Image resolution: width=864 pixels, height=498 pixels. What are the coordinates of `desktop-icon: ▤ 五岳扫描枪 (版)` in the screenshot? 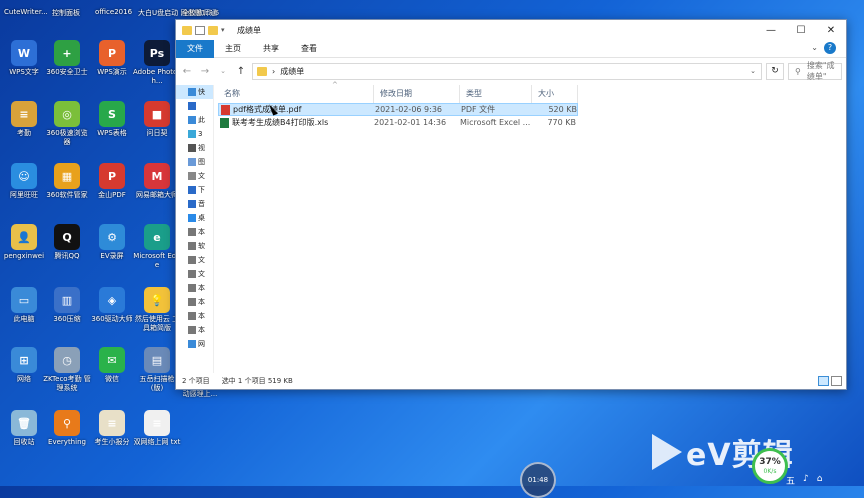 It's located at (157, 370).